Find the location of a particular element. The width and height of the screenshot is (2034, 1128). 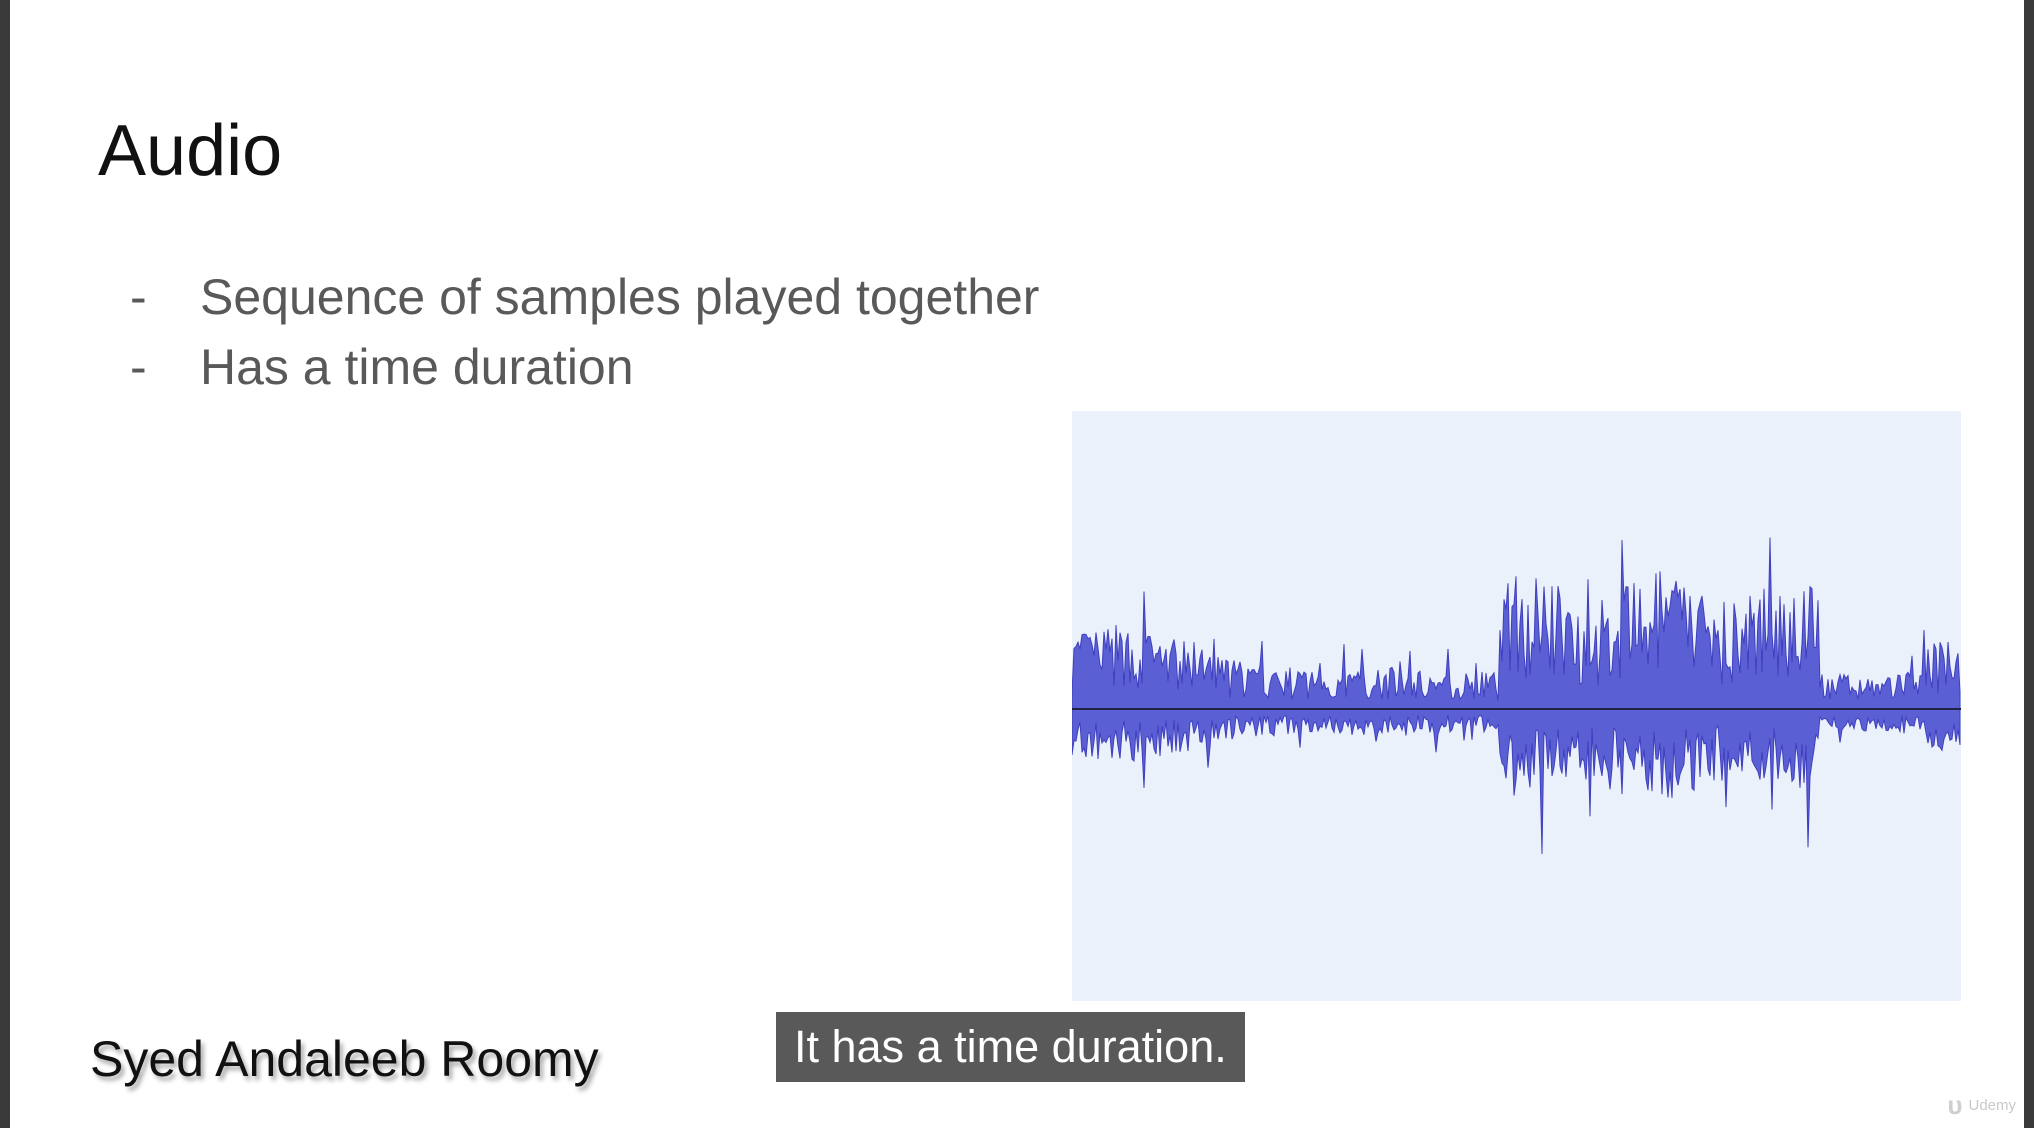

video-frame-right is located at coordinates (2029, 564).